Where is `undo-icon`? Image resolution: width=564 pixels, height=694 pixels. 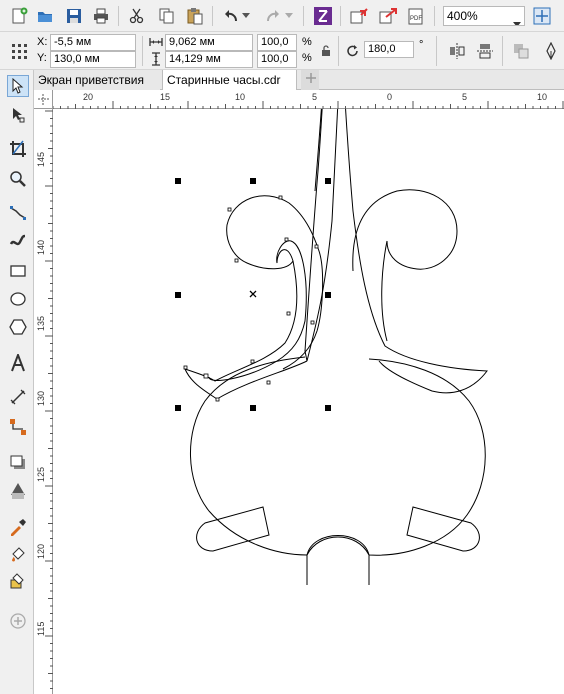 undo-icon is located at coordinates (231, 16).